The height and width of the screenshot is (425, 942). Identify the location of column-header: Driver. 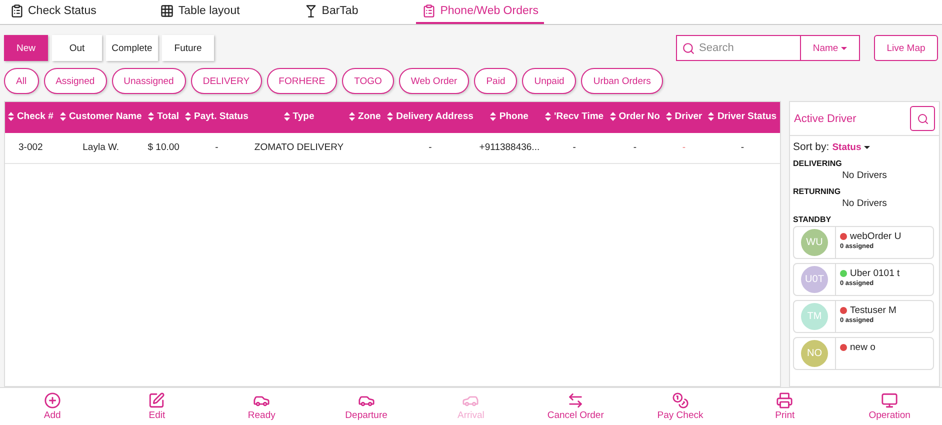
(684, 117).